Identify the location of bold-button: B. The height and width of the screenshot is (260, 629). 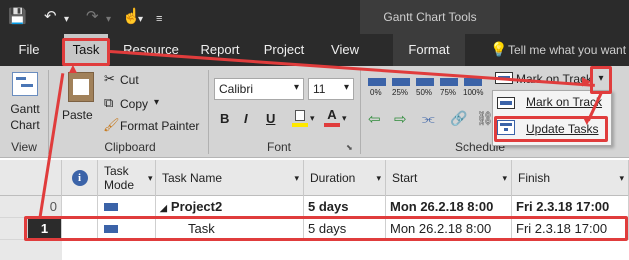
(224, 118).